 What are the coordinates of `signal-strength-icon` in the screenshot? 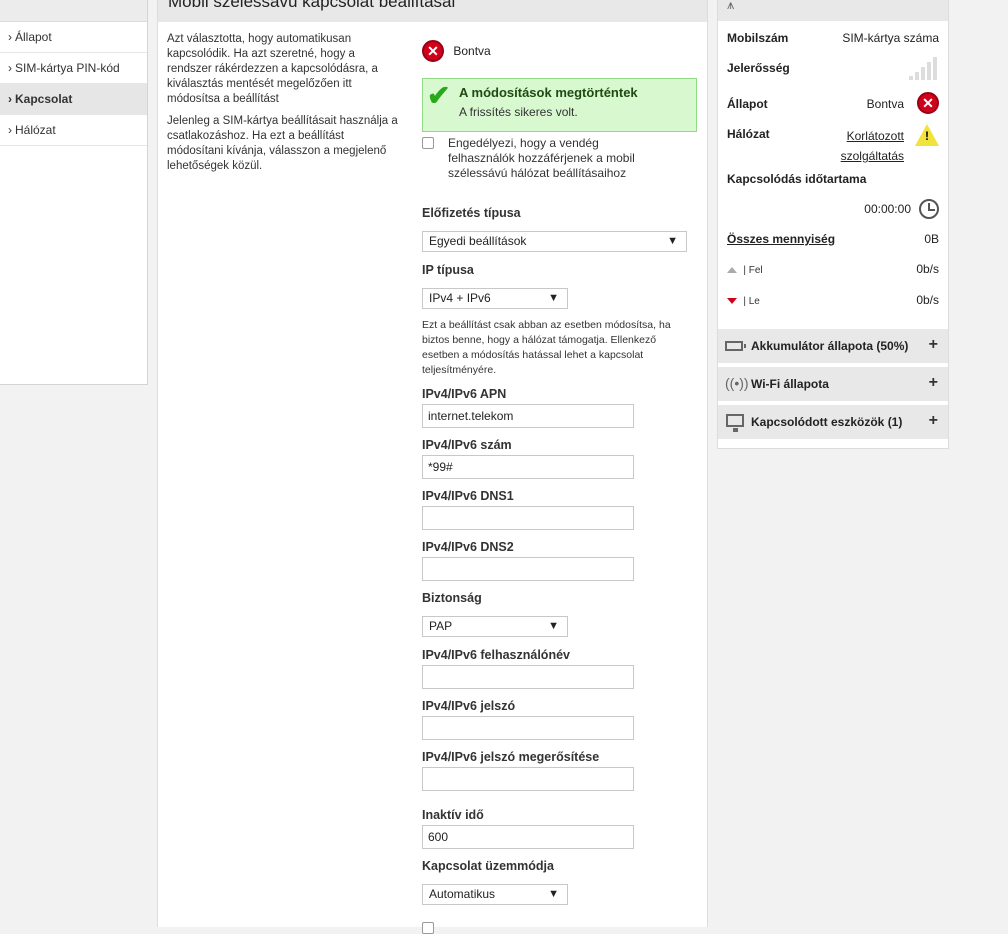 It's located at (924, 68).